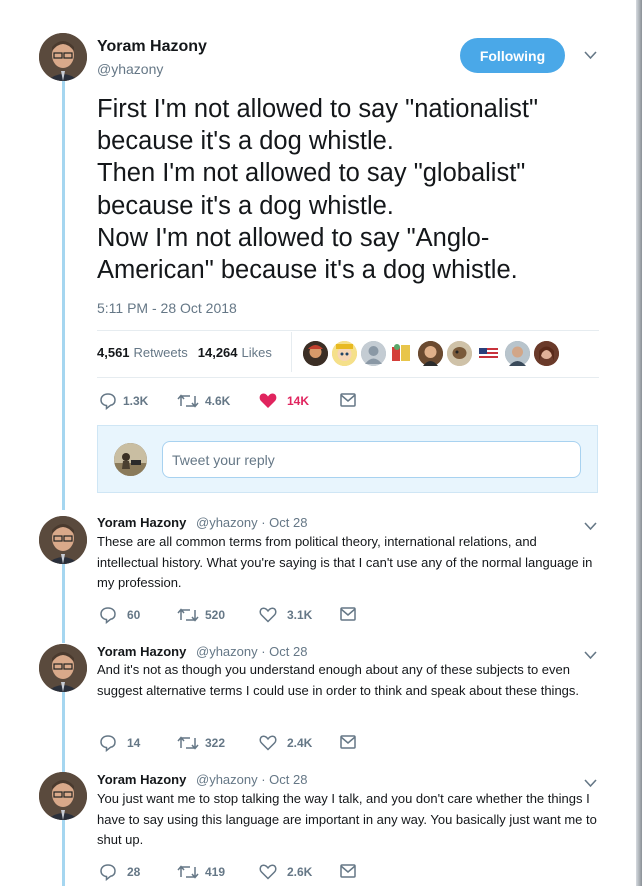  What do you see at coordinates (130, 69) in the screenshot?
I see `author-handle: @yhazony` at bounding box center [130, 69].